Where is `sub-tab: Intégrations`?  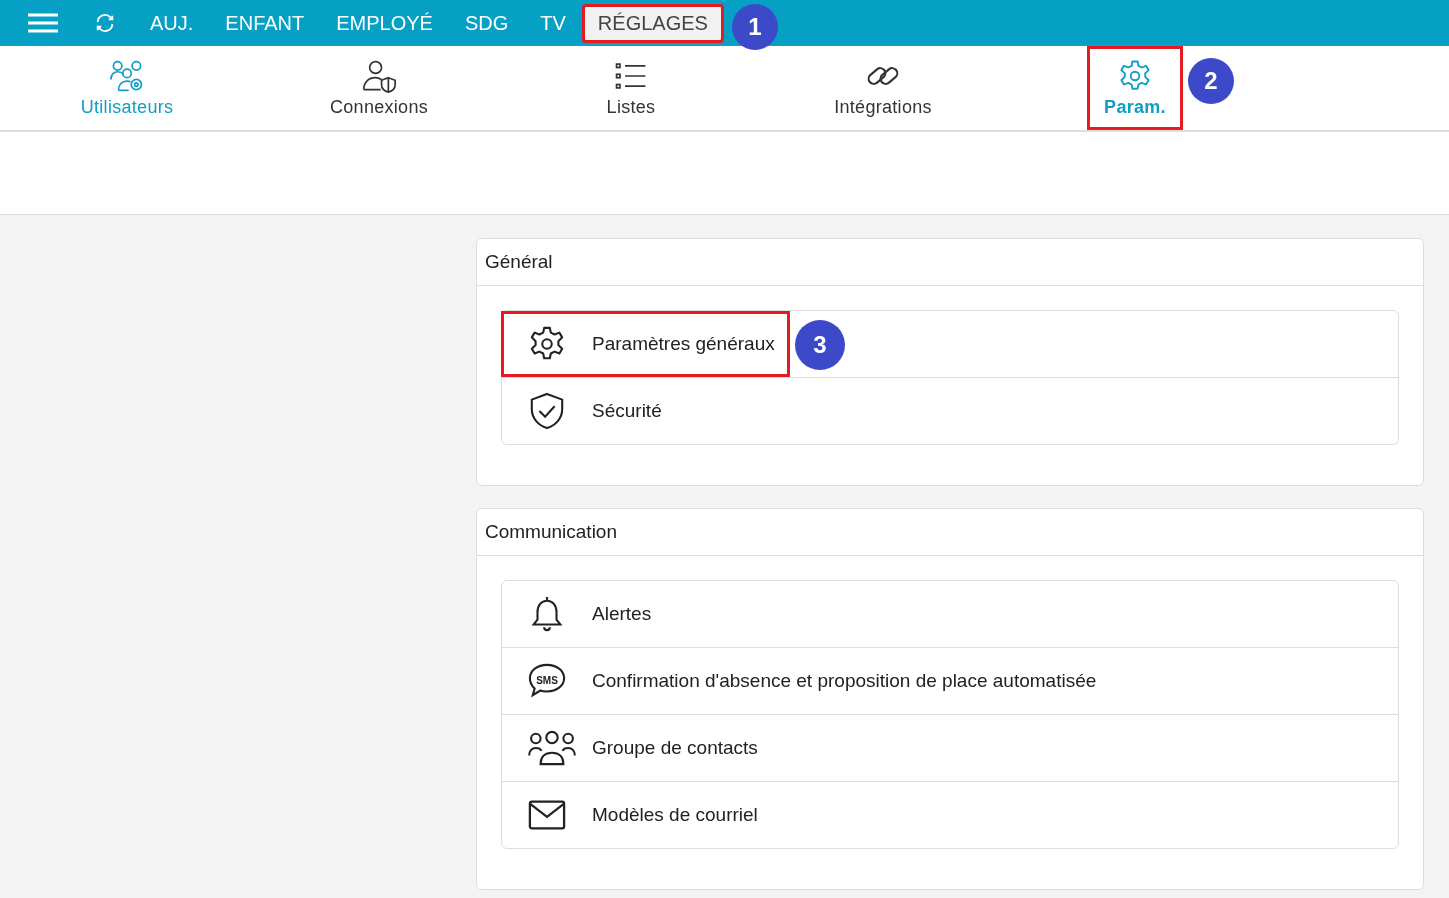
sub-tab: Intégrations is located at coordinates (883, 88).